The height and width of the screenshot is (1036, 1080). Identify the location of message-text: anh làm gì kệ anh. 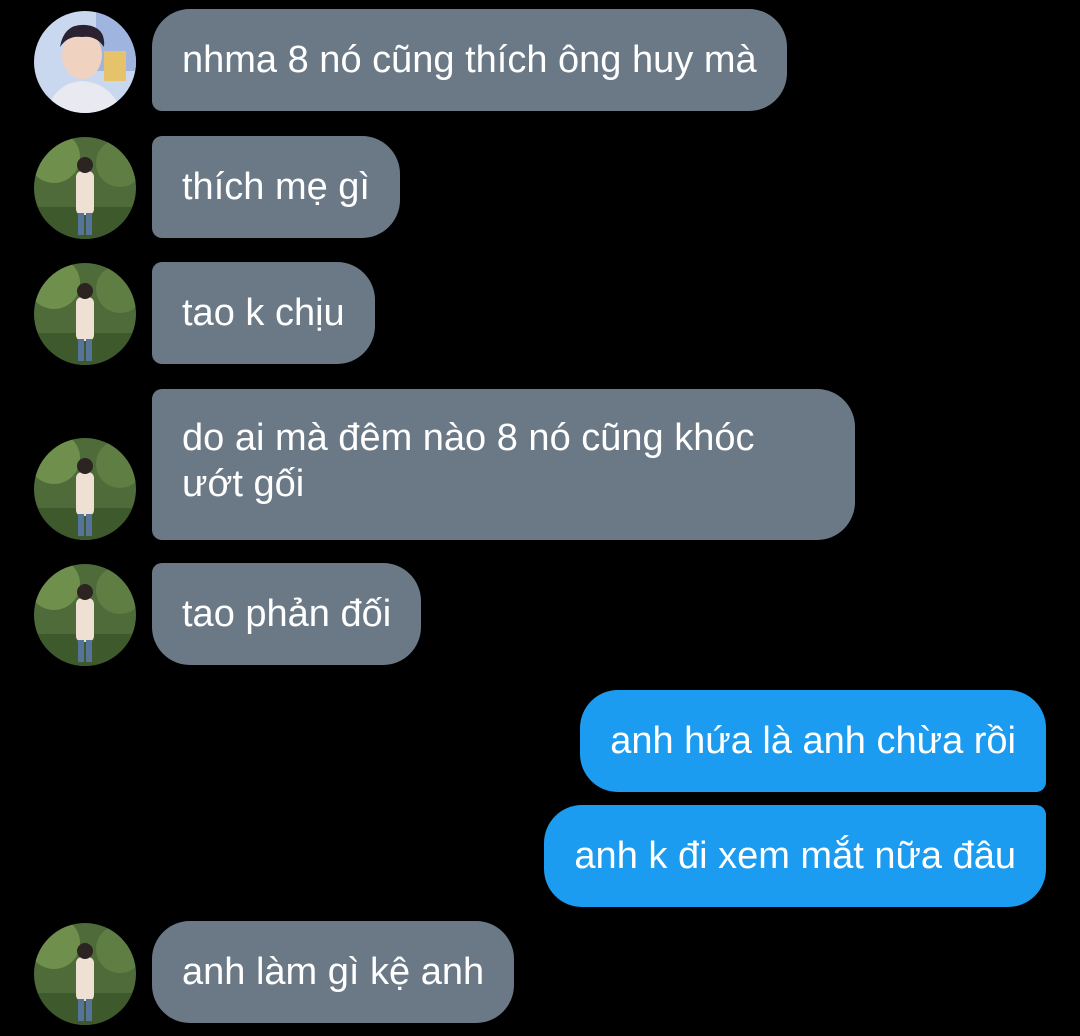
(333, 972).